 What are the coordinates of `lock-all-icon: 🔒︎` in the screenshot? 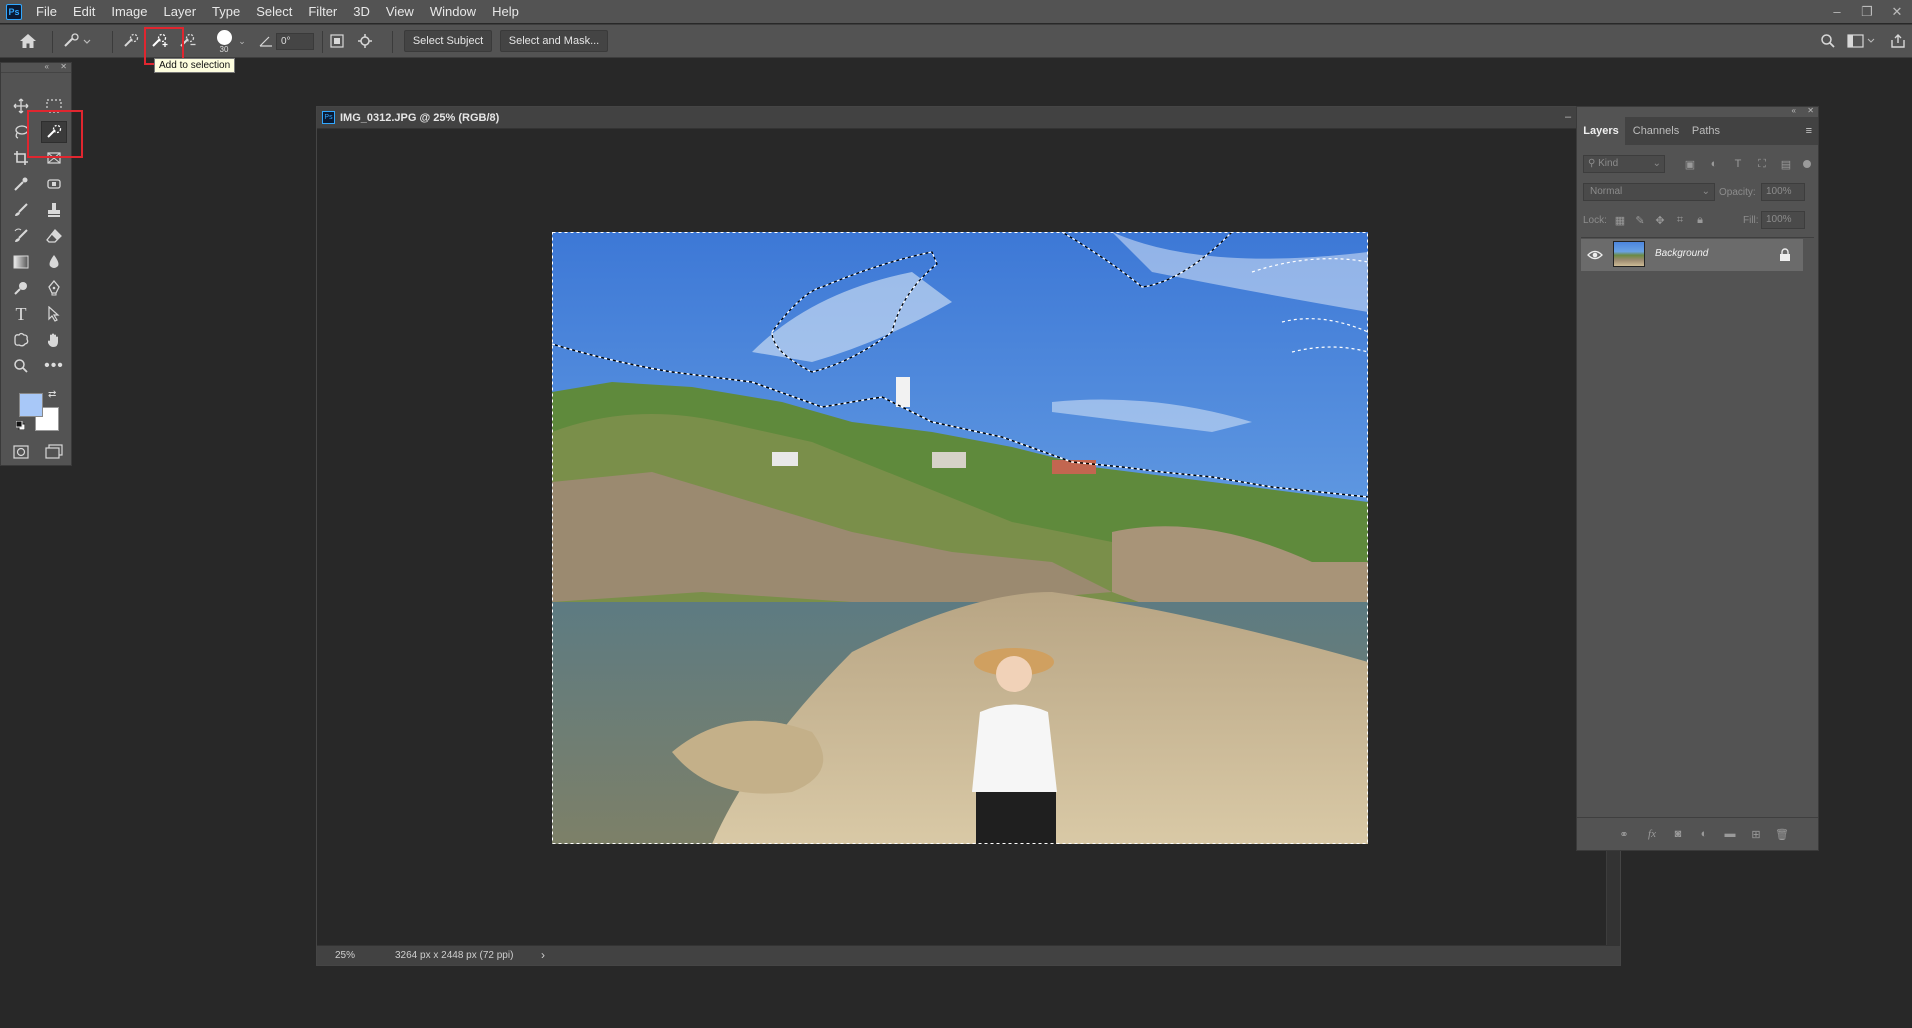 It's located at (1700, 220).